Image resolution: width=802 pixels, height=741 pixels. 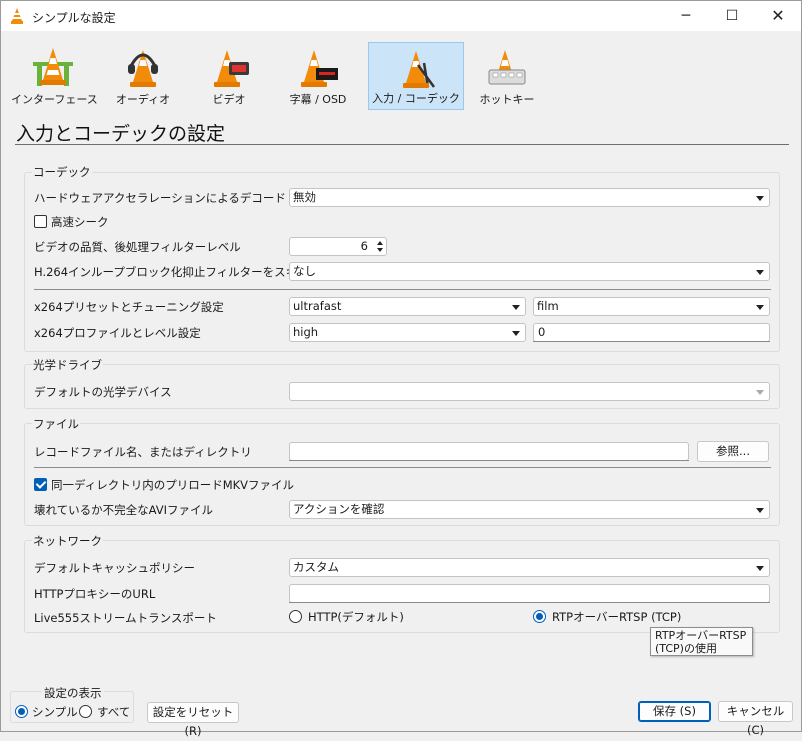 What do you see at coordinates (489, 451) in the screenshot?
I see `record-path-input` at bounding box center [489, 451].